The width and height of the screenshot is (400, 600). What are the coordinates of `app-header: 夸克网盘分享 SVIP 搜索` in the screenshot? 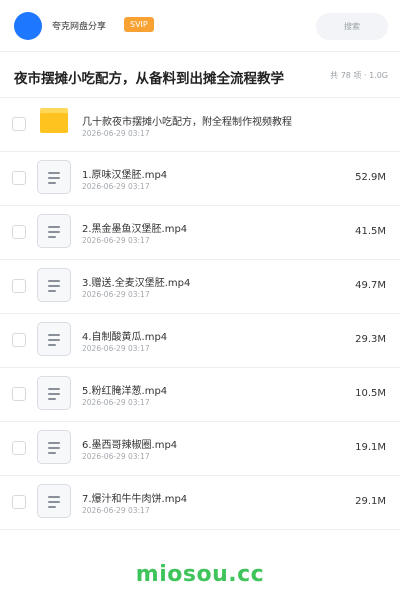 It's located at (200, 26).